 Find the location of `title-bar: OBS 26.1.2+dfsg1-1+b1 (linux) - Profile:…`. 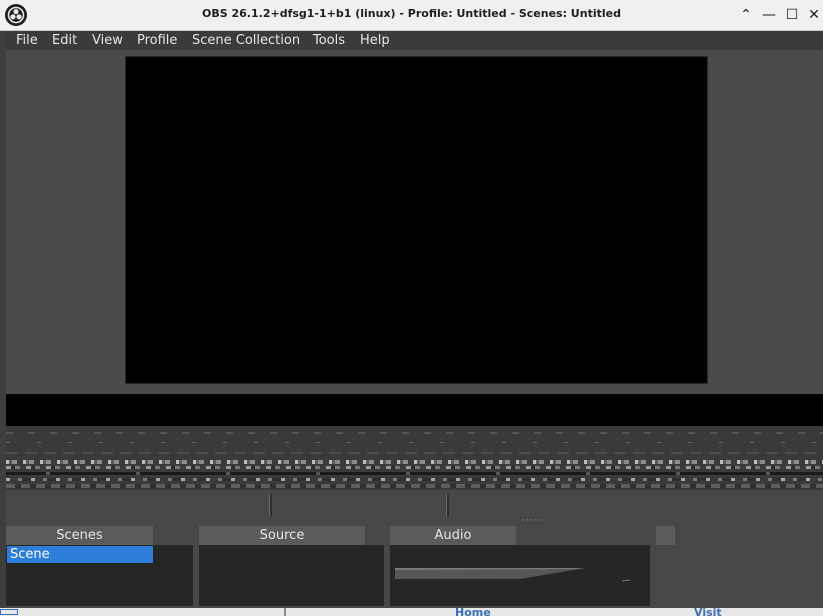

title-bar: OBS 26.1.2+dfsg1-1+b1 (linux) - Profile:… is located at coordinates (411, 15).